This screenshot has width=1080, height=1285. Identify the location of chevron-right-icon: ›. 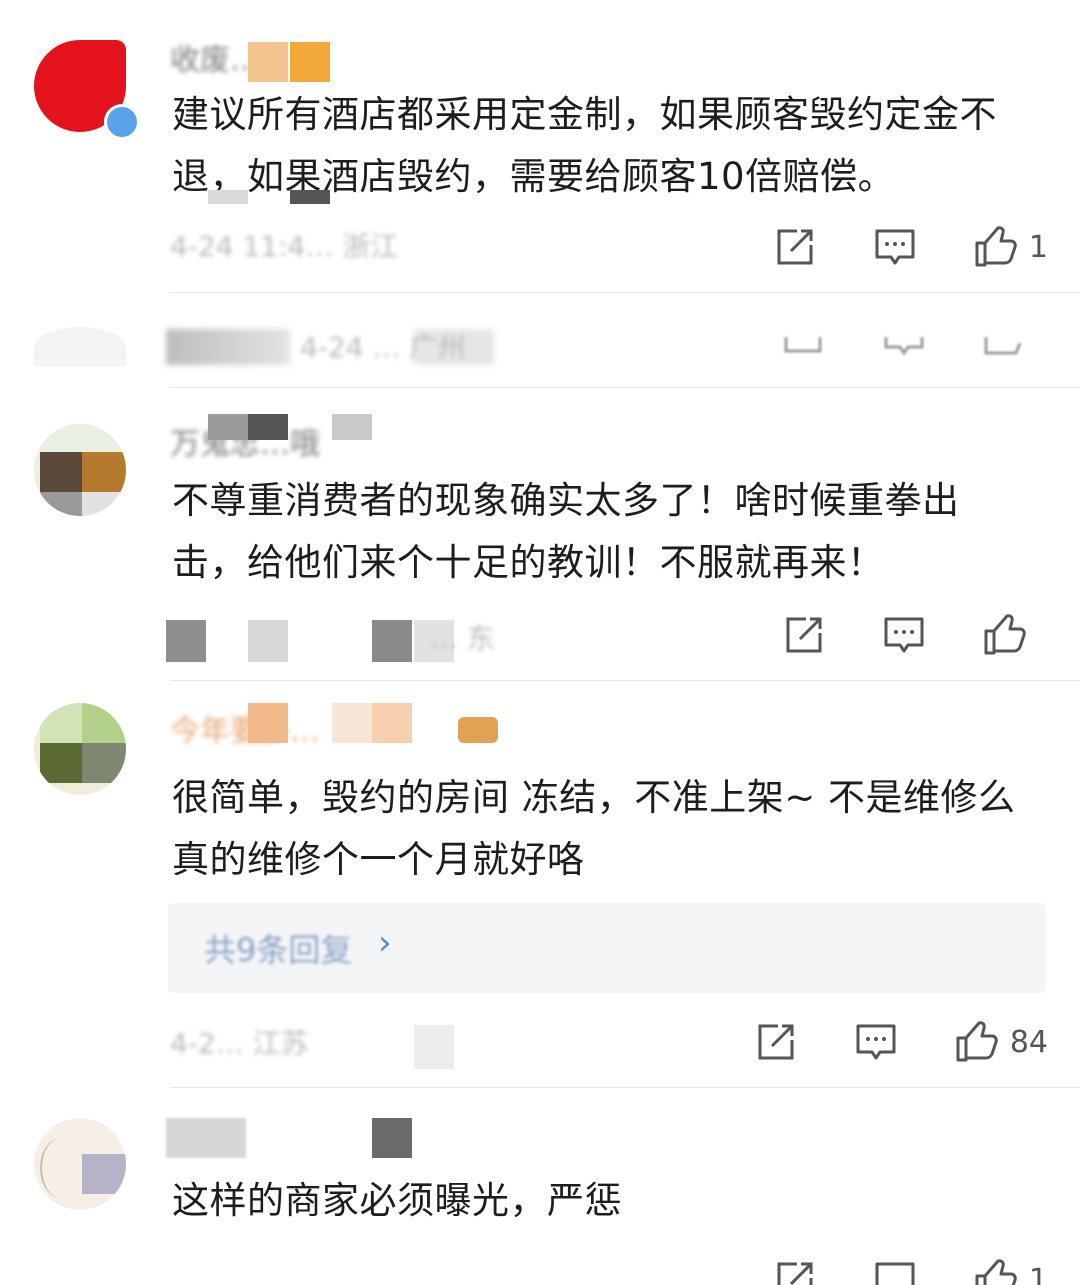
(385, 943).